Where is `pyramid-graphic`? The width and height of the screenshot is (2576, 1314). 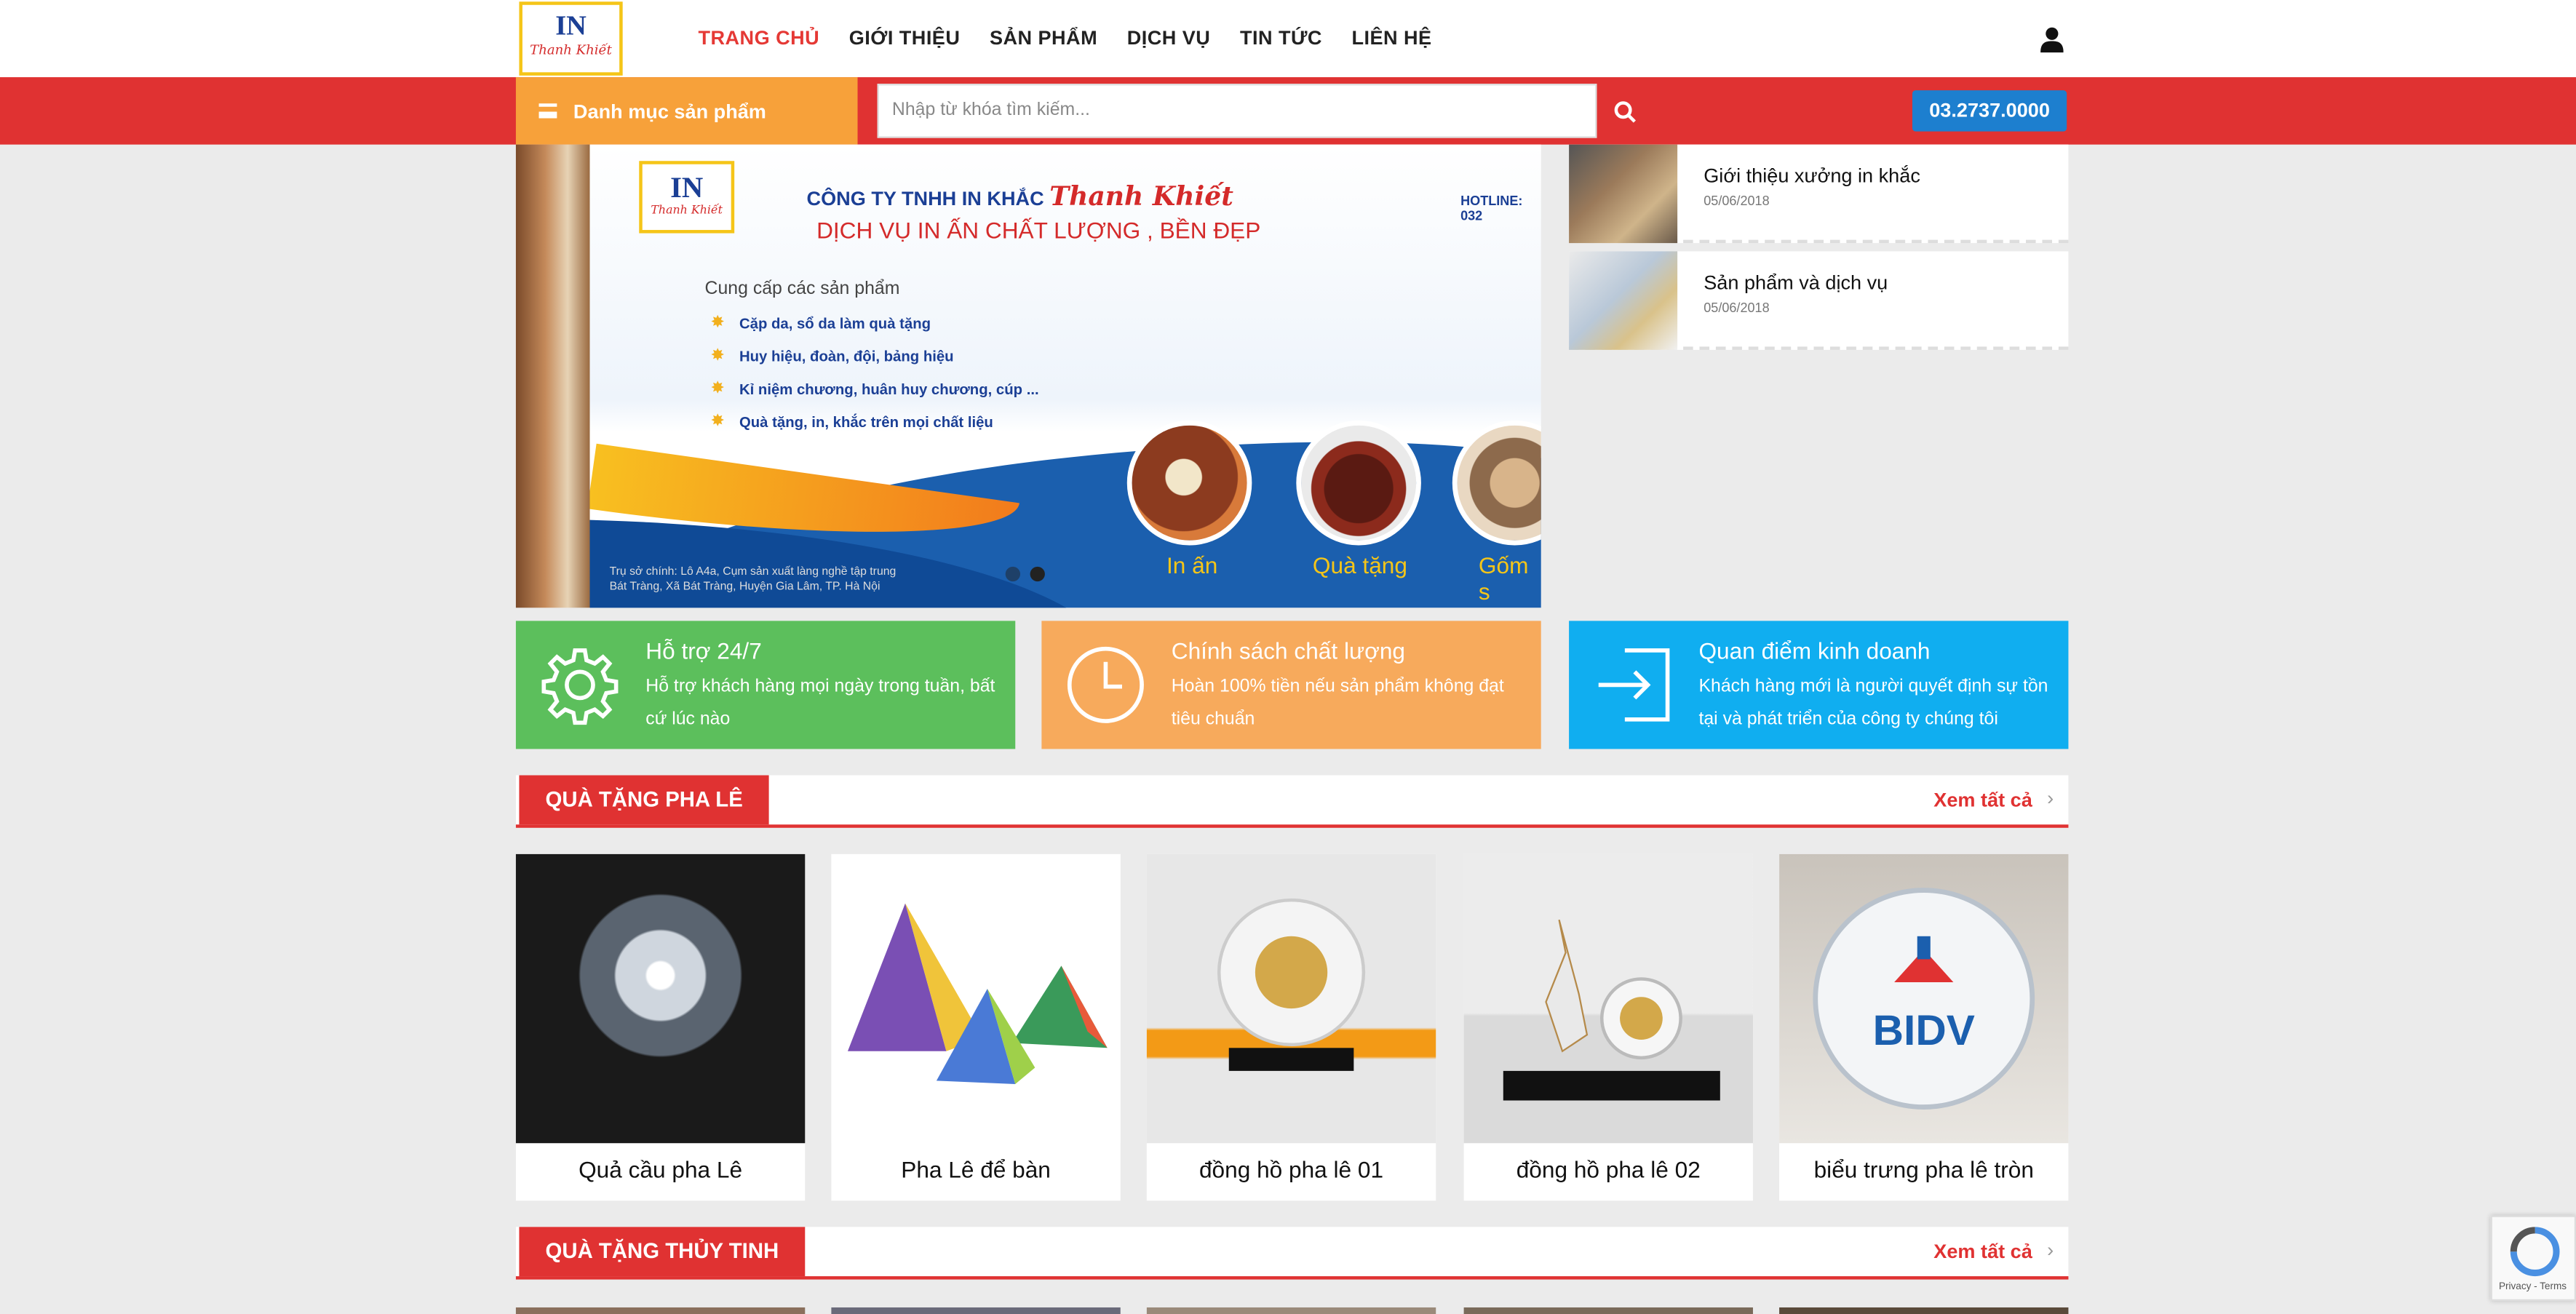 pyramid-graphic is located at coordinates (977, 993).